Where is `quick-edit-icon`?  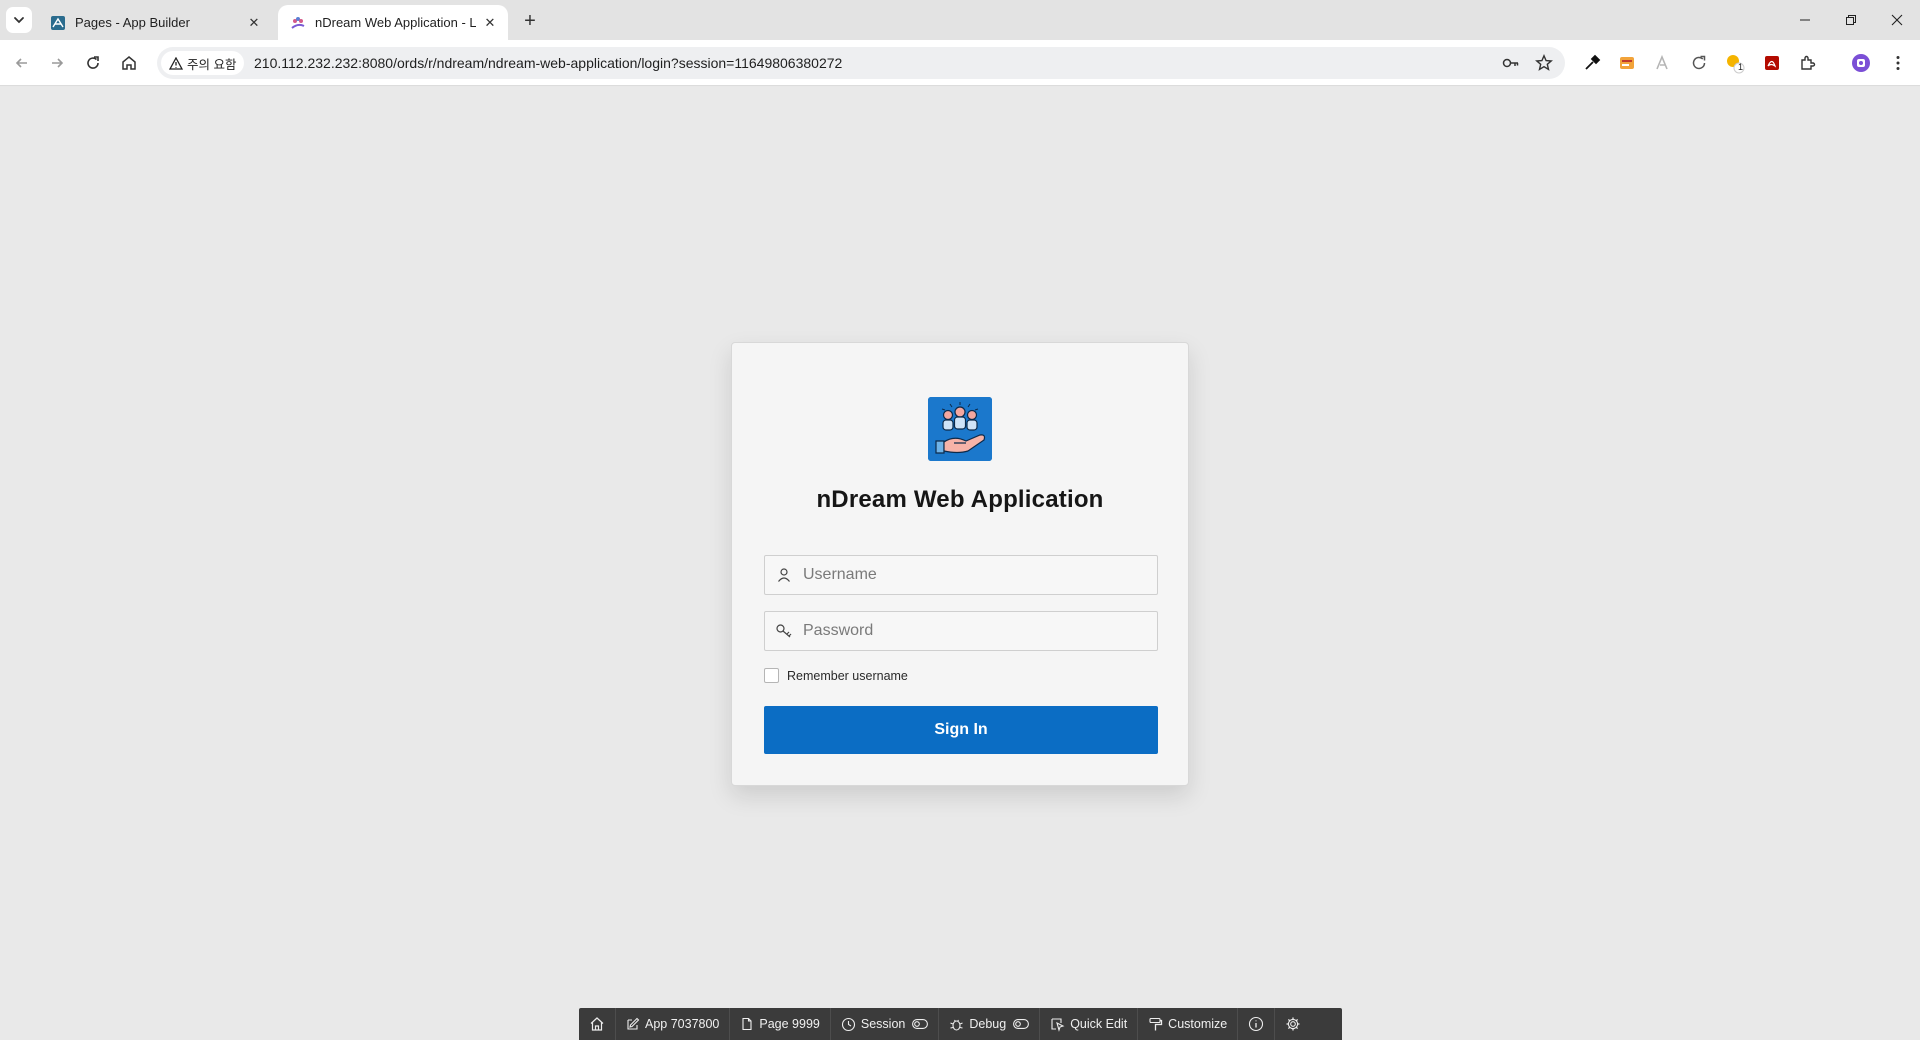 quick-edit-icon is located at coordinates (1058, 1024).